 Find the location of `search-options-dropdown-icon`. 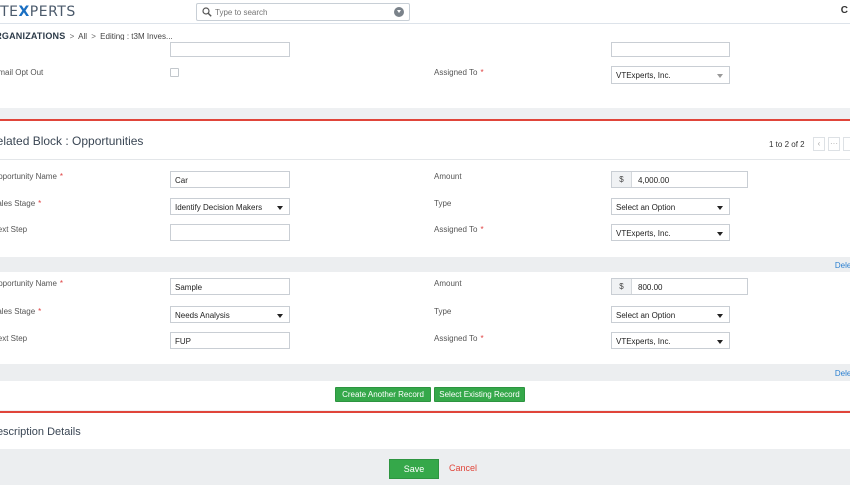

search-options-dropdown-icon is located at coordinates (399, 12).